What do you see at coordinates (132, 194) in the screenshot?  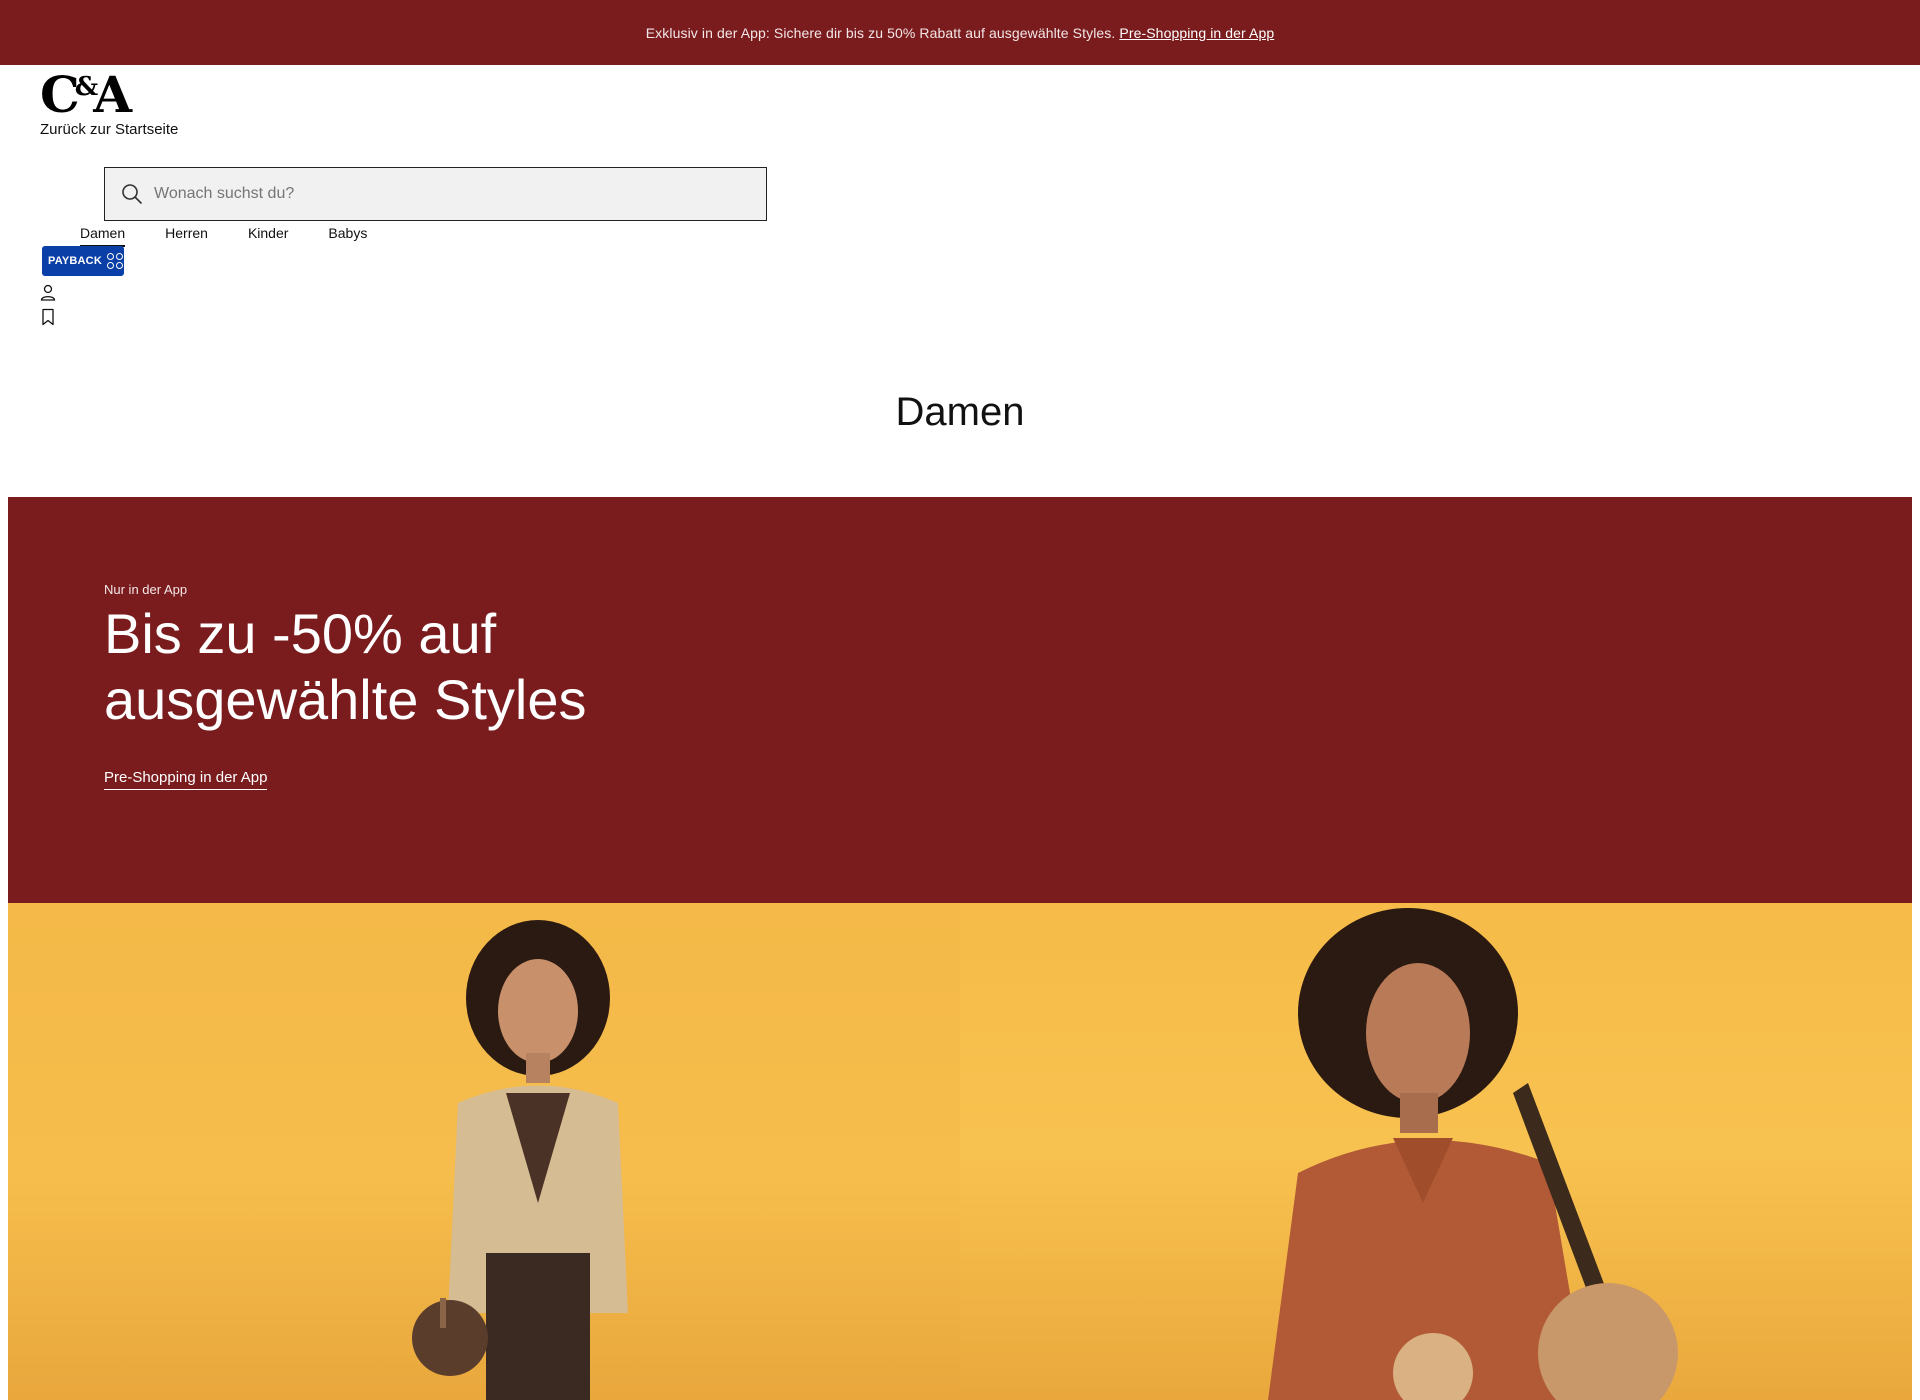 I see `search-icon` at bounding box center [132, 194].